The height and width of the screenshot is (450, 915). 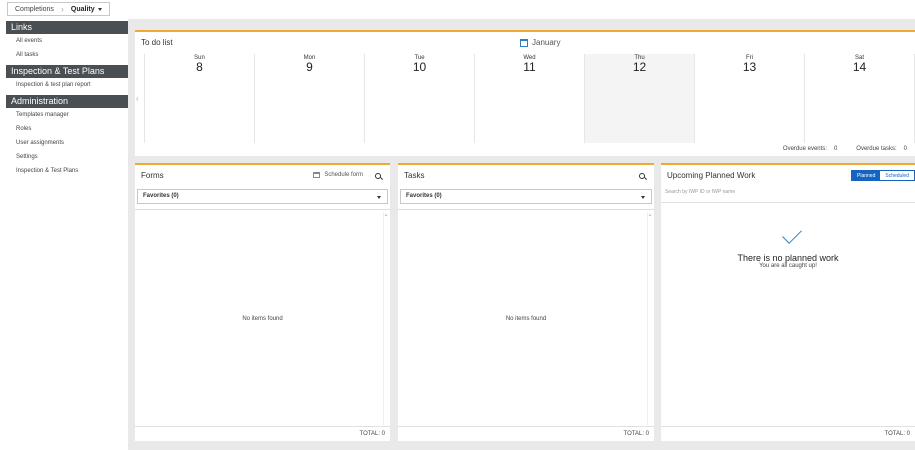 I want to click on forms-title: Forms, so click(x=152, y=175).